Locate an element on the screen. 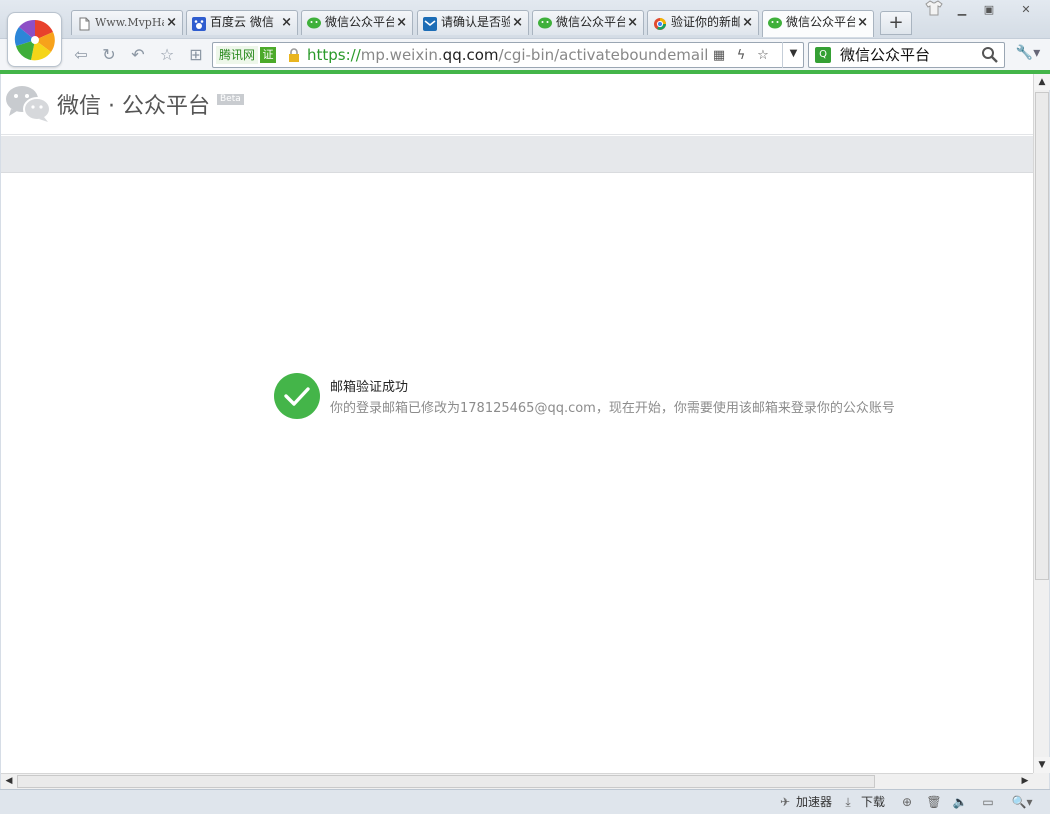 Image resolution: width=1050 pixels, height=814 pixels. accelerator-icon: ✈ is located at coordinates (785, 802).